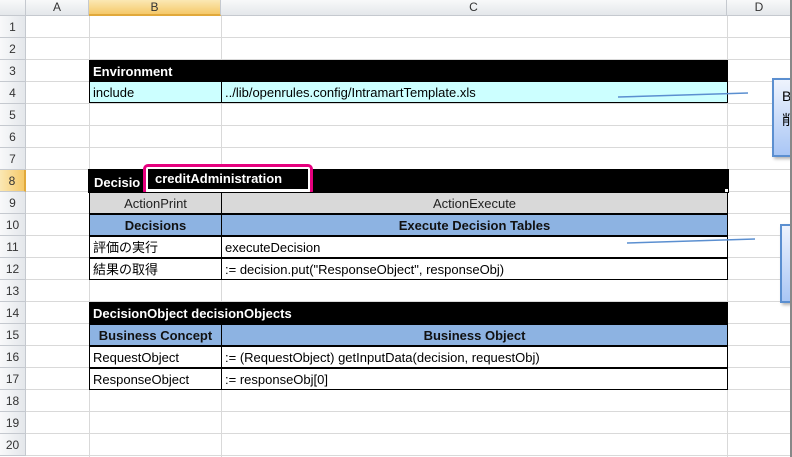  I want to click on comment-callout: B 削, so click(782, 117).